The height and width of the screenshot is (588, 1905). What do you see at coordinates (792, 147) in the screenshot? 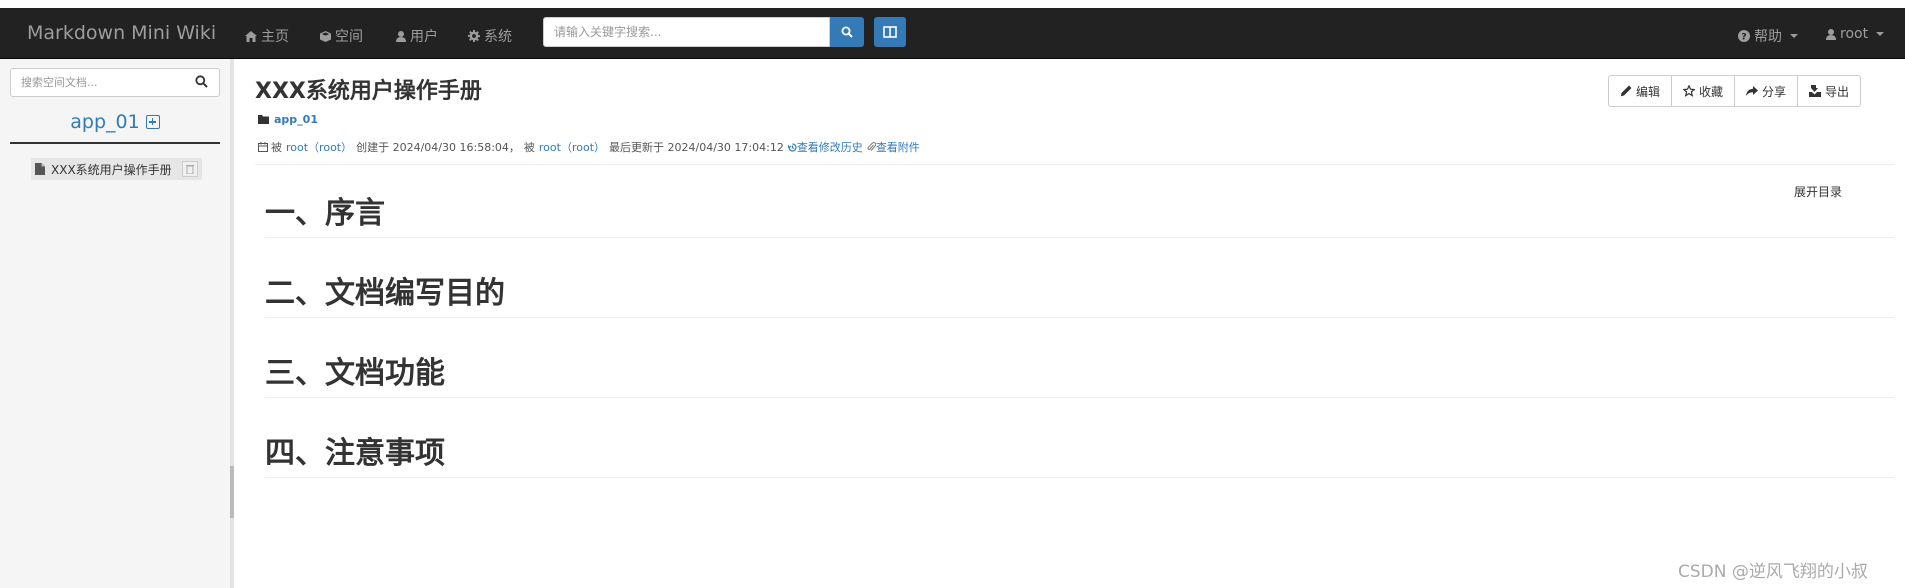
I see `history-icon` at bounding box center [792, 147].